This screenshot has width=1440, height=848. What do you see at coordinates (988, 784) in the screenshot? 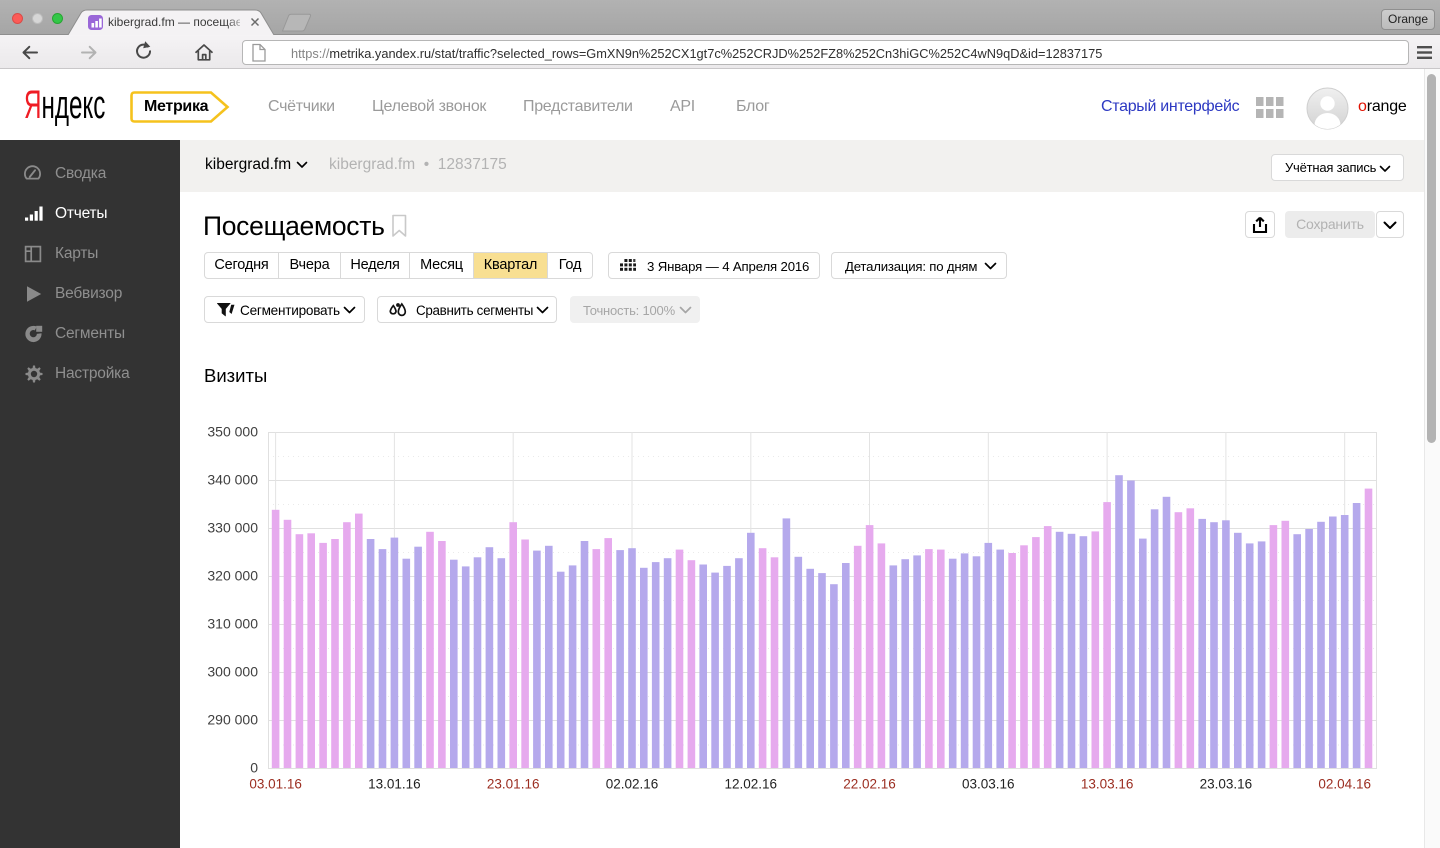
I see `svg-text: 03.03.16` at bounding box center [988, 784].